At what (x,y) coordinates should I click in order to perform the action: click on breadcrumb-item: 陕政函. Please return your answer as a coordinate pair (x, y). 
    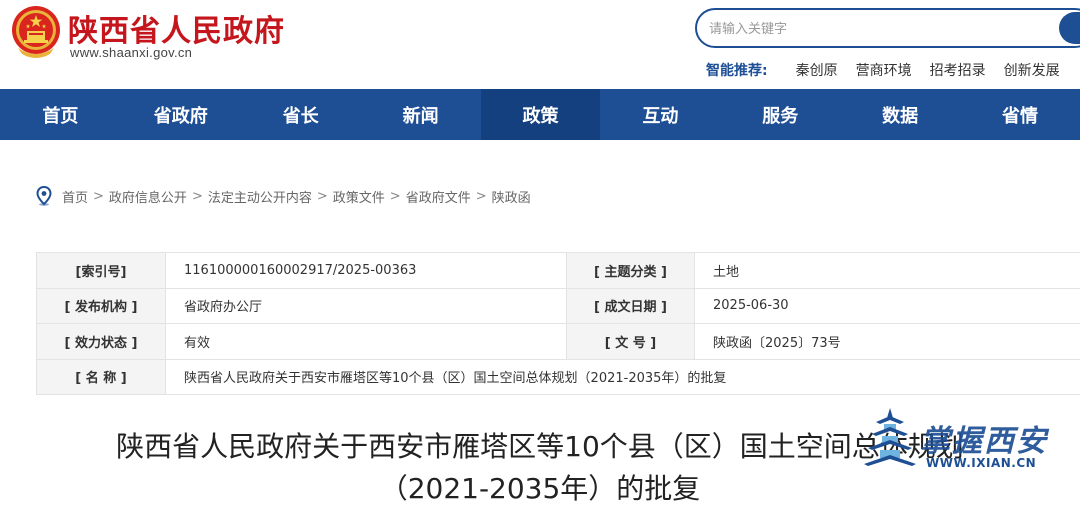
    Looking at the image, I should click on (511, 196).